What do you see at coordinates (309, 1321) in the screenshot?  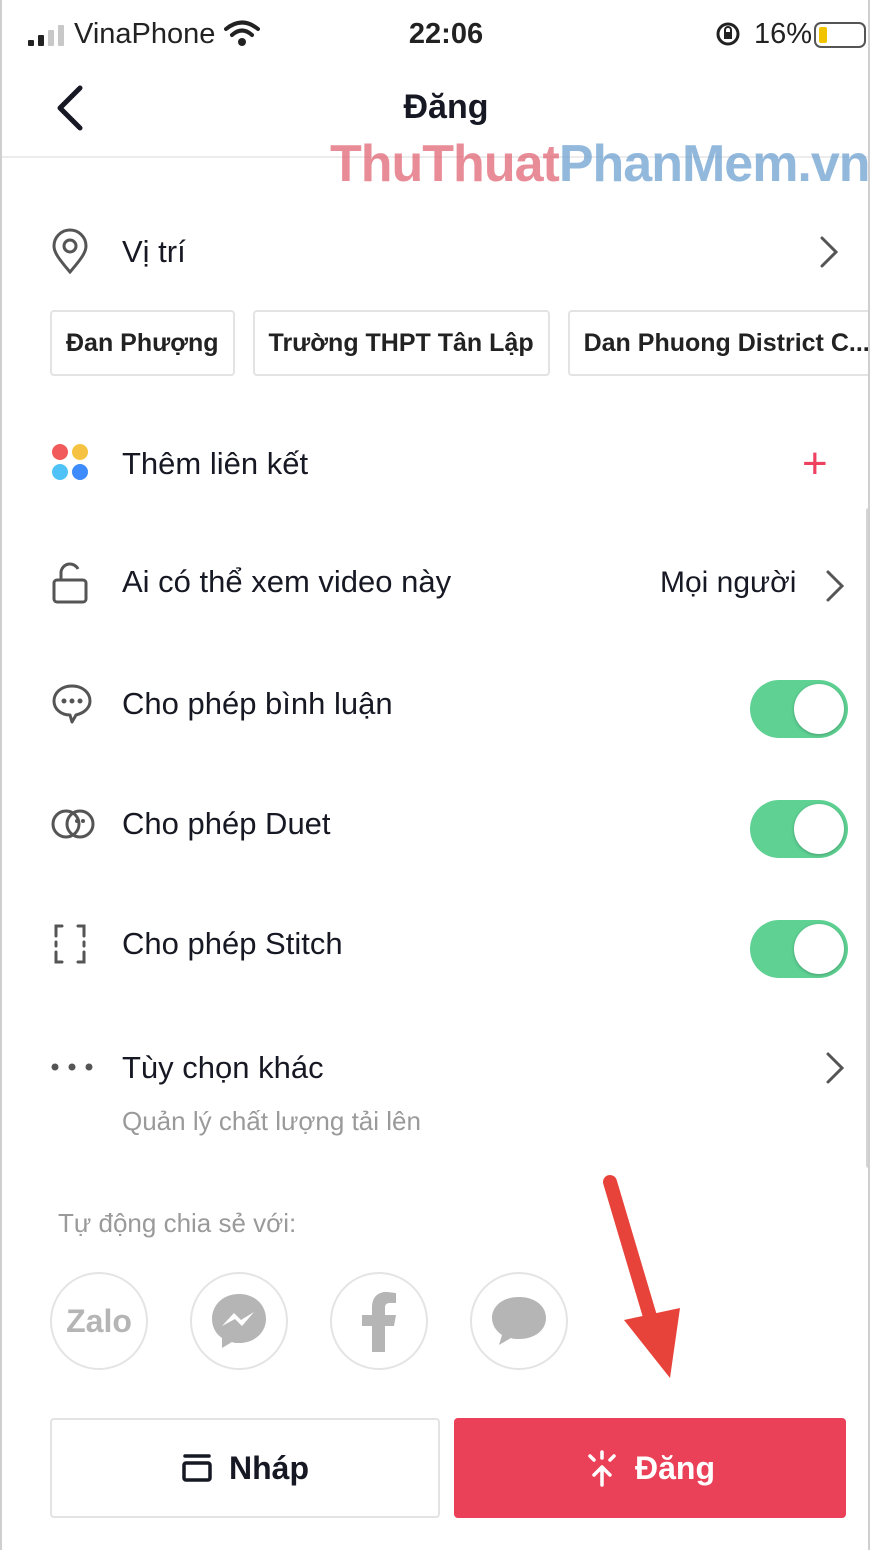 I see `share-targets: Zalo` at bounding box center [309, 1321].